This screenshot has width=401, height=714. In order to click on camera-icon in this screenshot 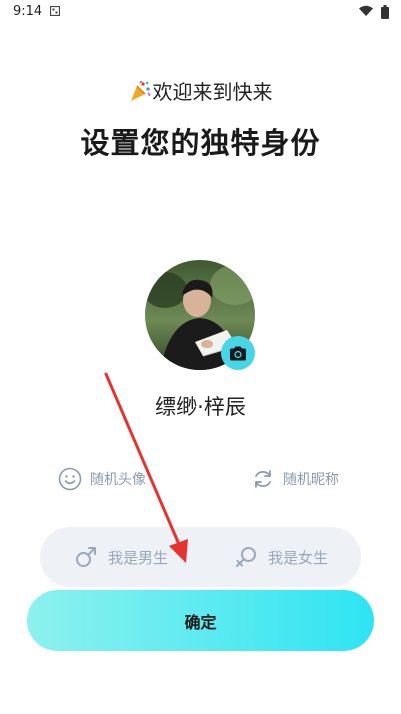, I will do `click(238, 353)`.